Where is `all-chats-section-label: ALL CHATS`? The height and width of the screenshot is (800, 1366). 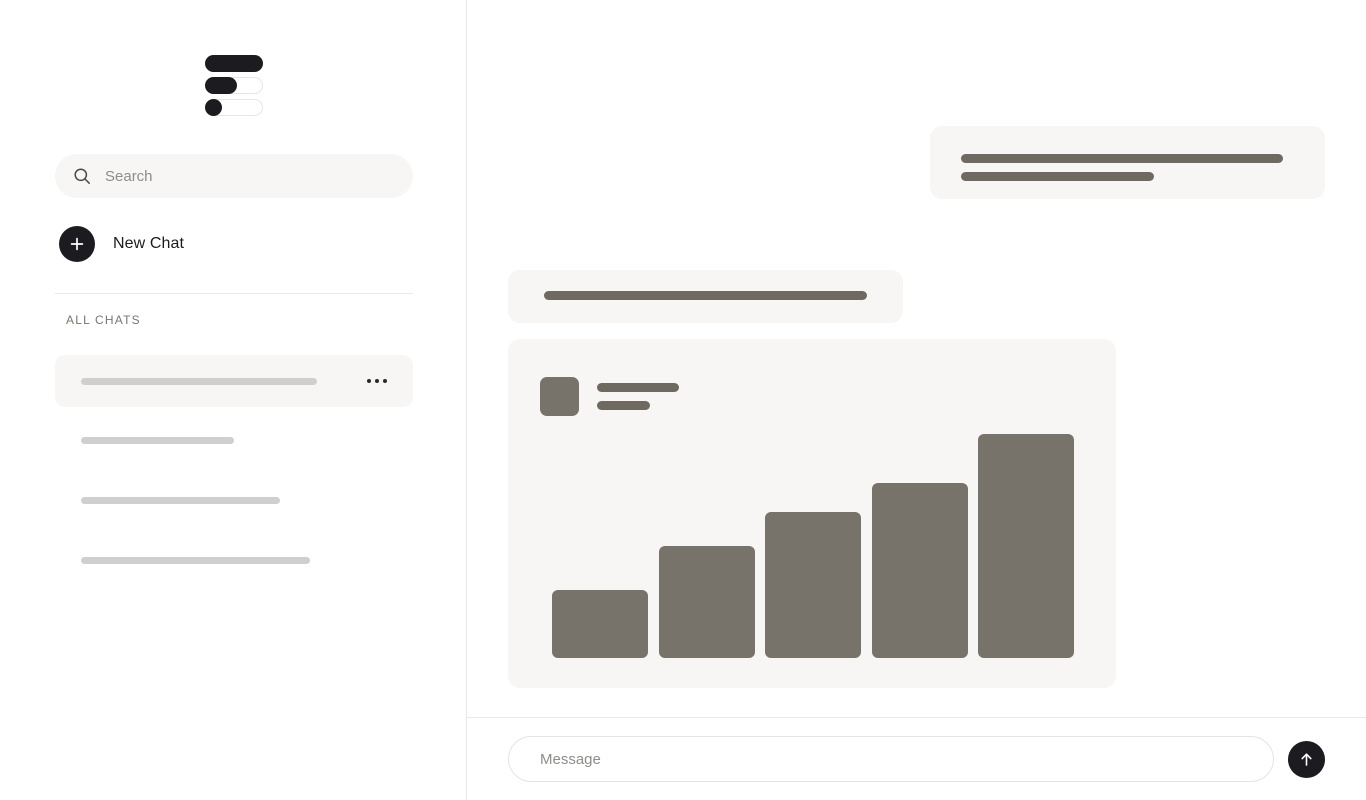
all-chats-section-label: ALL CHATS is located at coordinates (103, 320).